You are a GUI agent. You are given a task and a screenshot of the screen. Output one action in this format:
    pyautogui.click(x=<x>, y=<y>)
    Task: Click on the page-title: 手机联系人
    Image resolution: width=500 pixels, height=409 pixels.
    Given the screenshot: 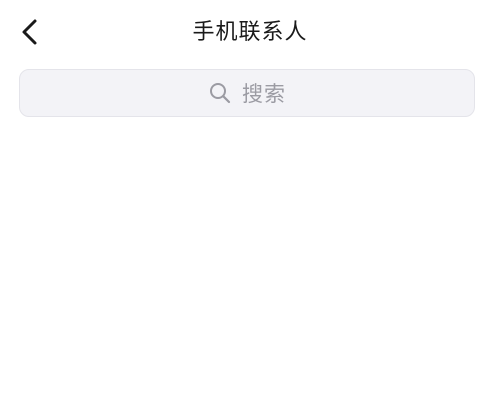 What is the action you would take?
    pyautogui.click(x=250, y=32)
    